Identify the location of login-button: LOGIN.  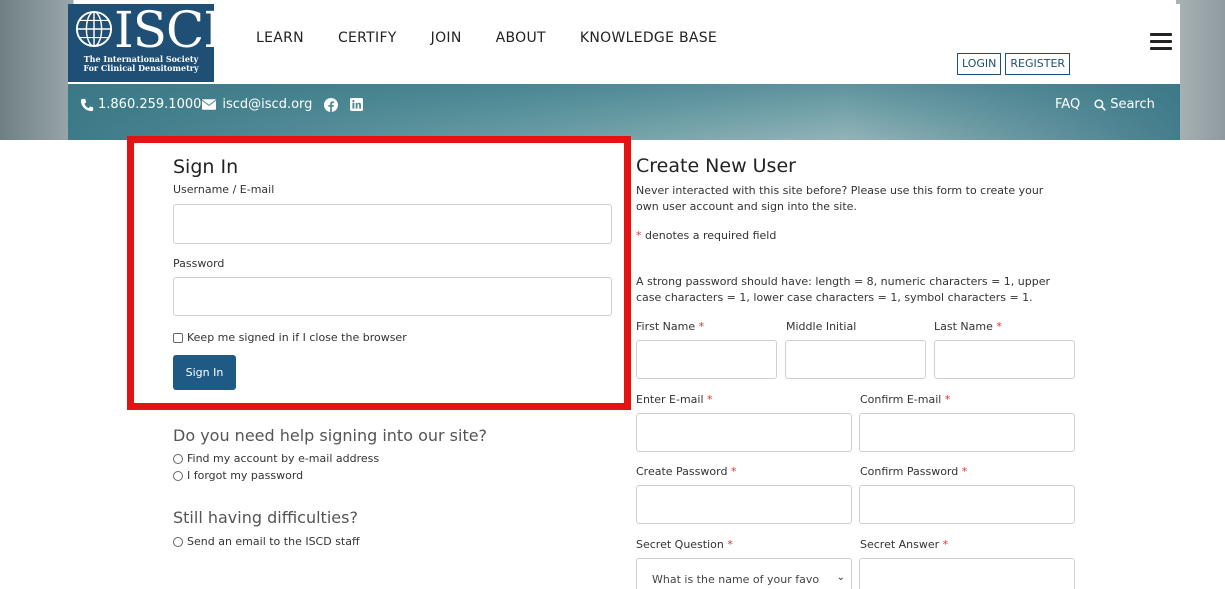
(979, 64).